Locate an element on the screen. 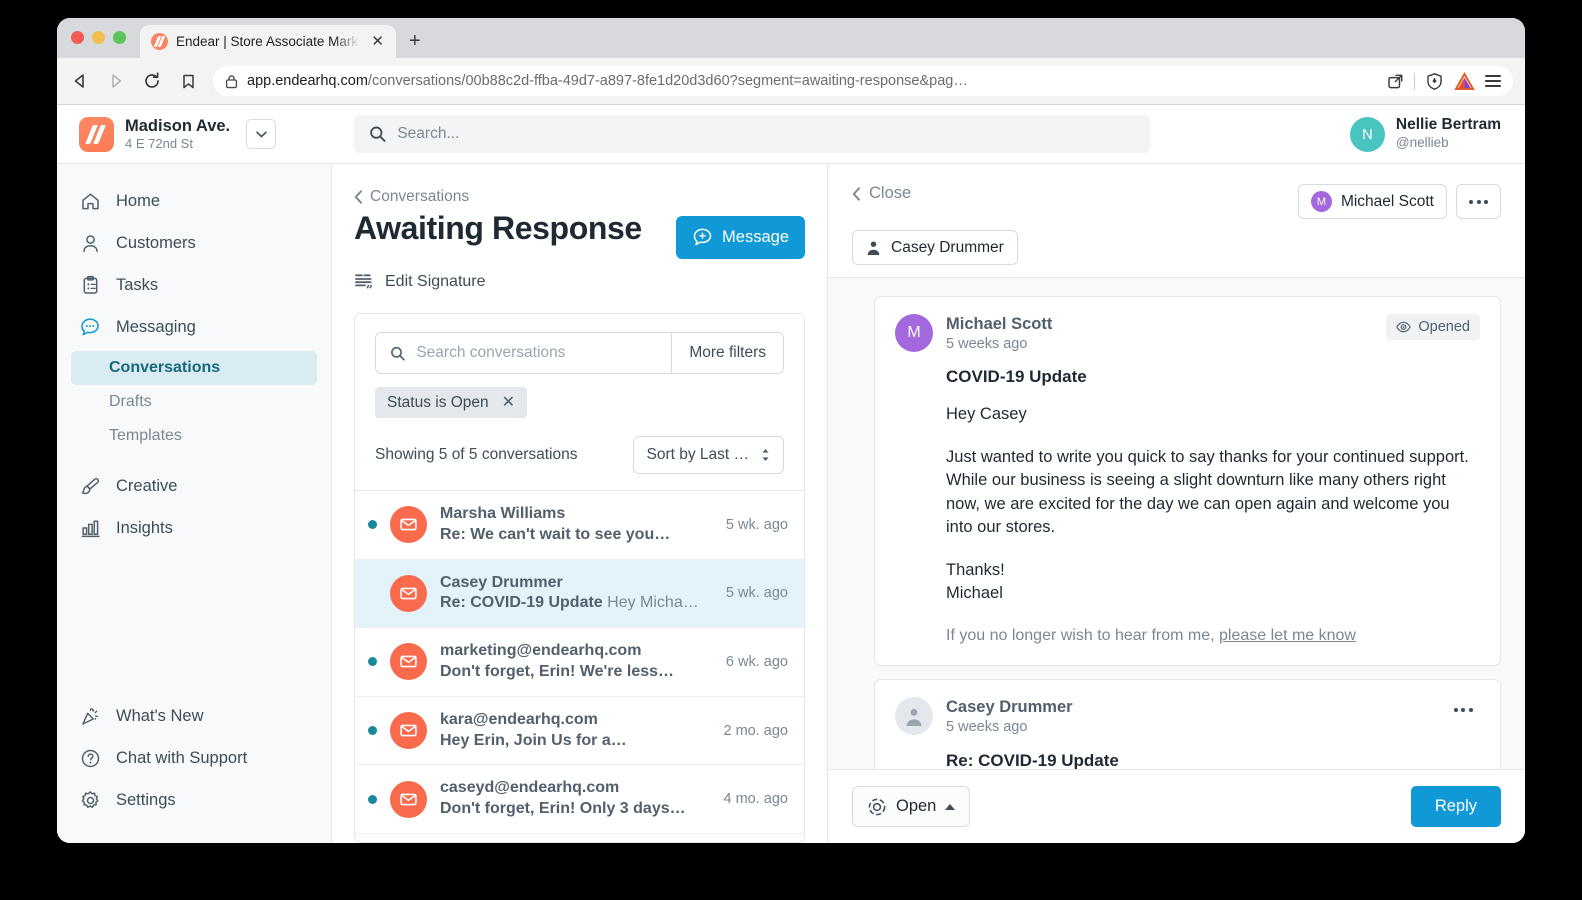  recipient-name: Casey Drummer is located at coordinates (947, 247).